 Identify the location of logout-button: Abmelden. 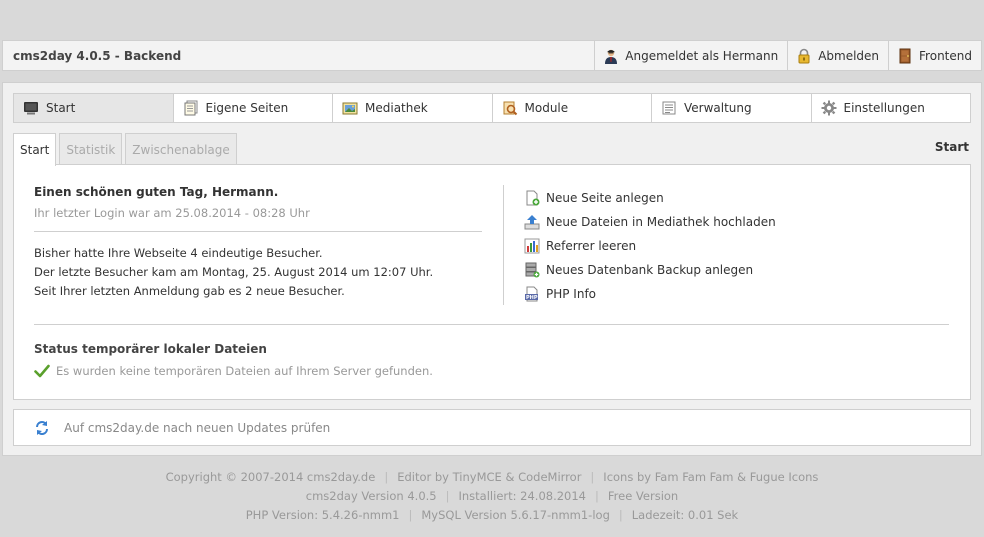
(837, 55).